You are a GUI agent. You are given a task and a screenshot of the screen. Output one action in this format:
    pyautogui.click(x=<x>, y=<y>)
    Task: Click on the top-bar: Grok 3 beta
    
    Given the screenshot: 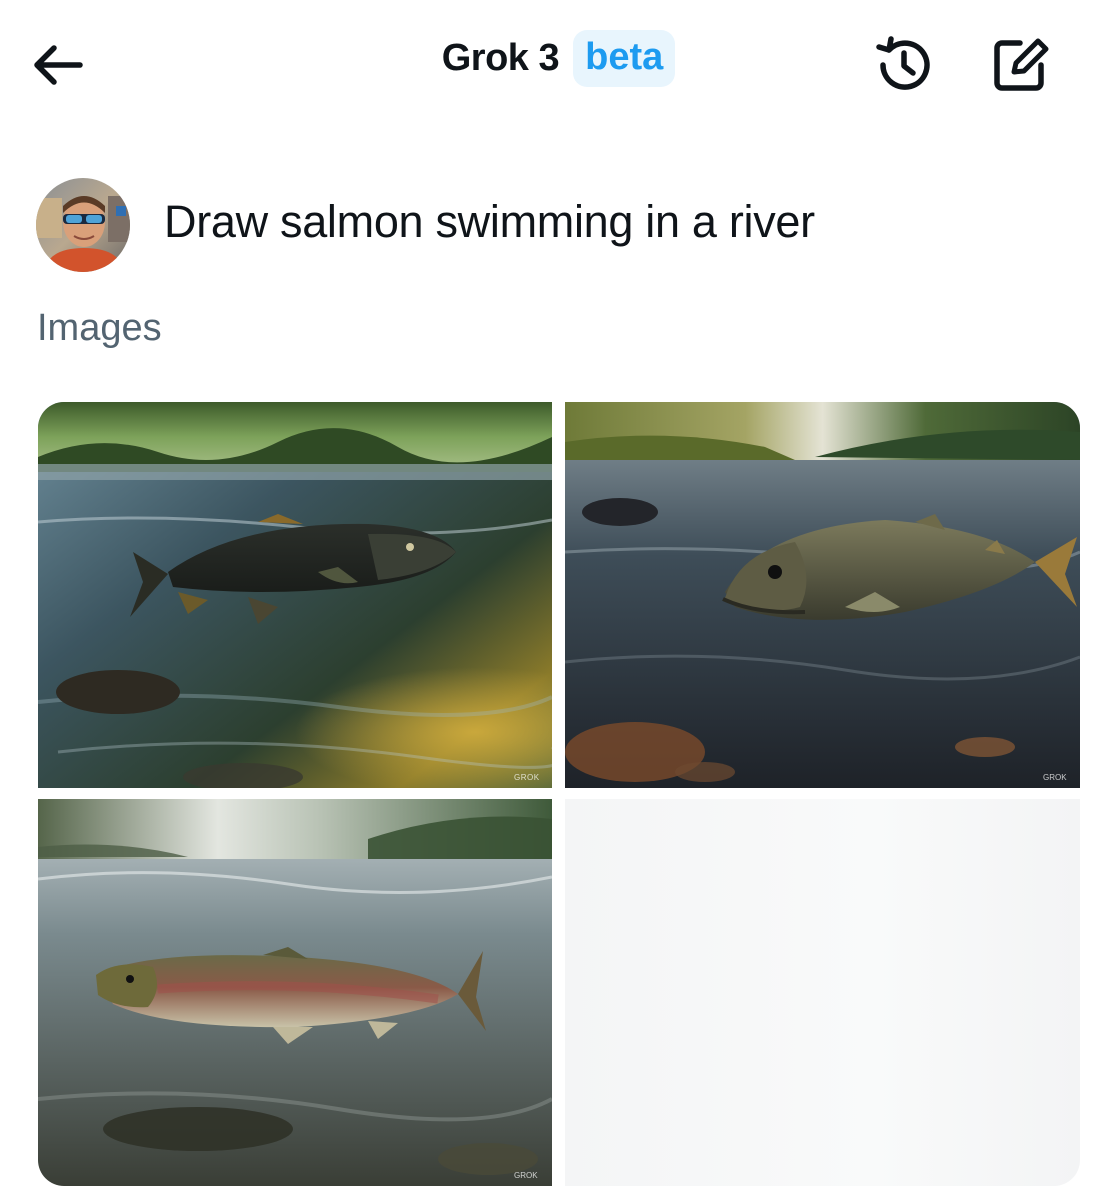 What is the action you would take?
    pyautogui.click(x=558, y=65)
    